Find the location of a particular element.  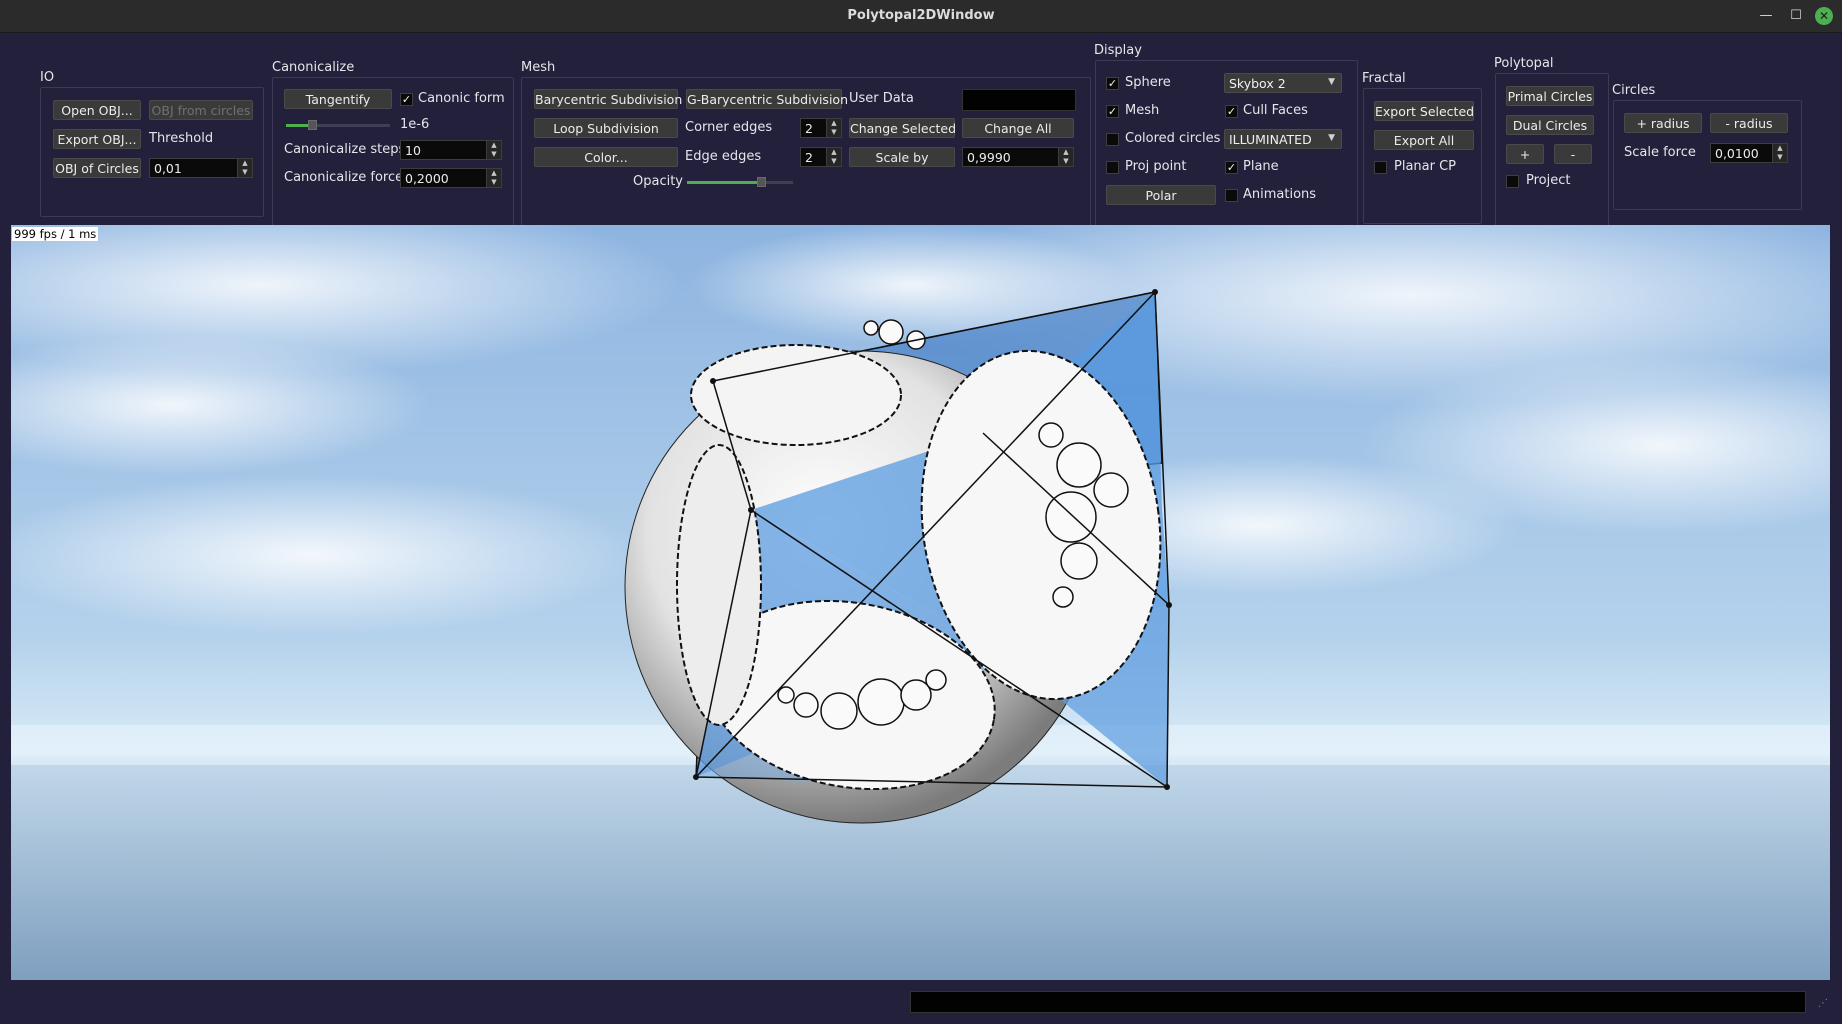

user-data-label: User Data is located at coordinates (881, 98).